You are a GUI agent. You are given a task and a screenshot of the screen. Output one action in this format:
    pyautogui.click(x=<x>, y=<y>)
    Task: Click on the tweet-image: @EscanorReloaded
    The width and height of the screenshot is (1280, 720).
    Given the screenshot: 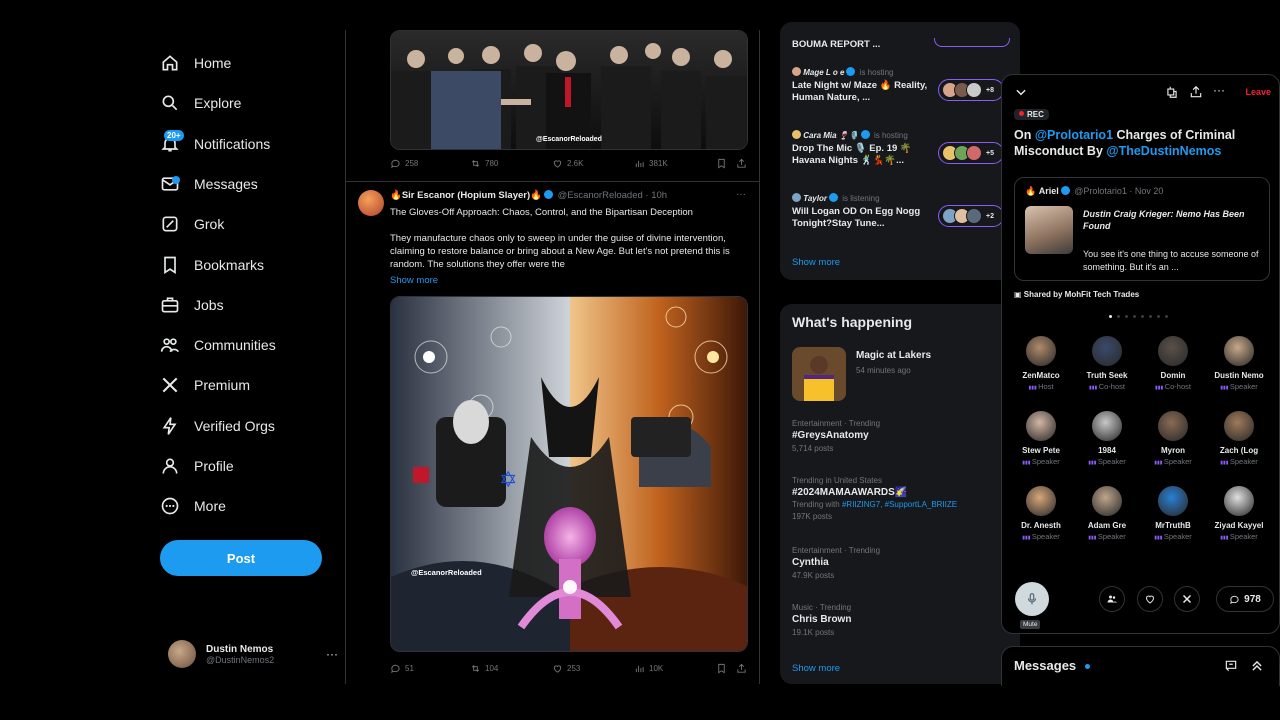 What is the action you would take?
    pyautogui.click(x=569, y=90)
    